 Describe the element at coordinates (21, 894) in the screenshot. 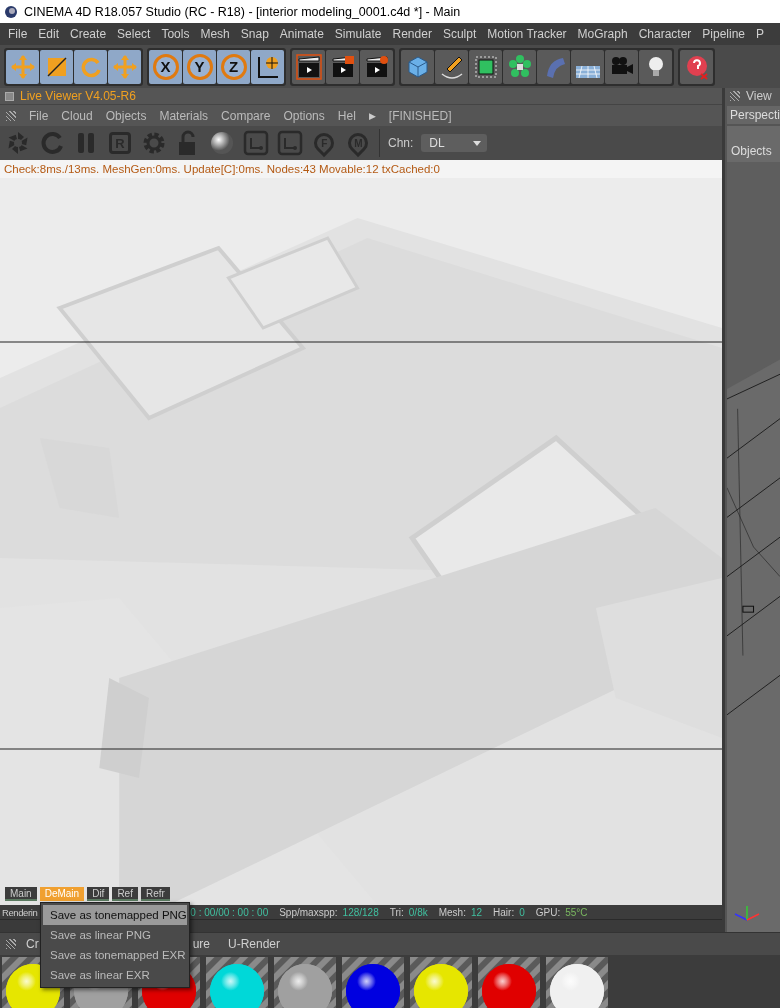

I see `pass-tab: Main` at that location.